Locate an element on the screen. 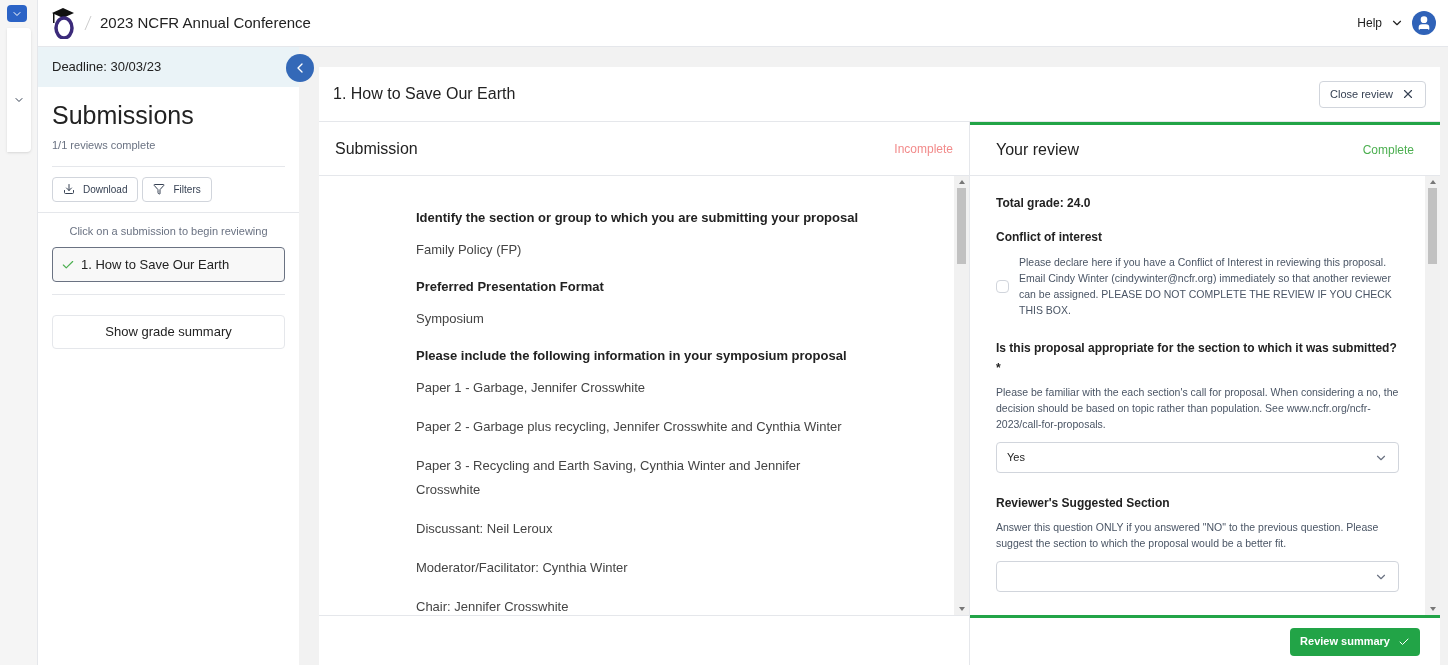 Image resolution: width=1448 pixels, height=665 pixels. answer-text: Paper 3 - Recycling and Earth Saving, Cynthia Winter and Jennifer Crosswhite is located at coordinates (609, 478).